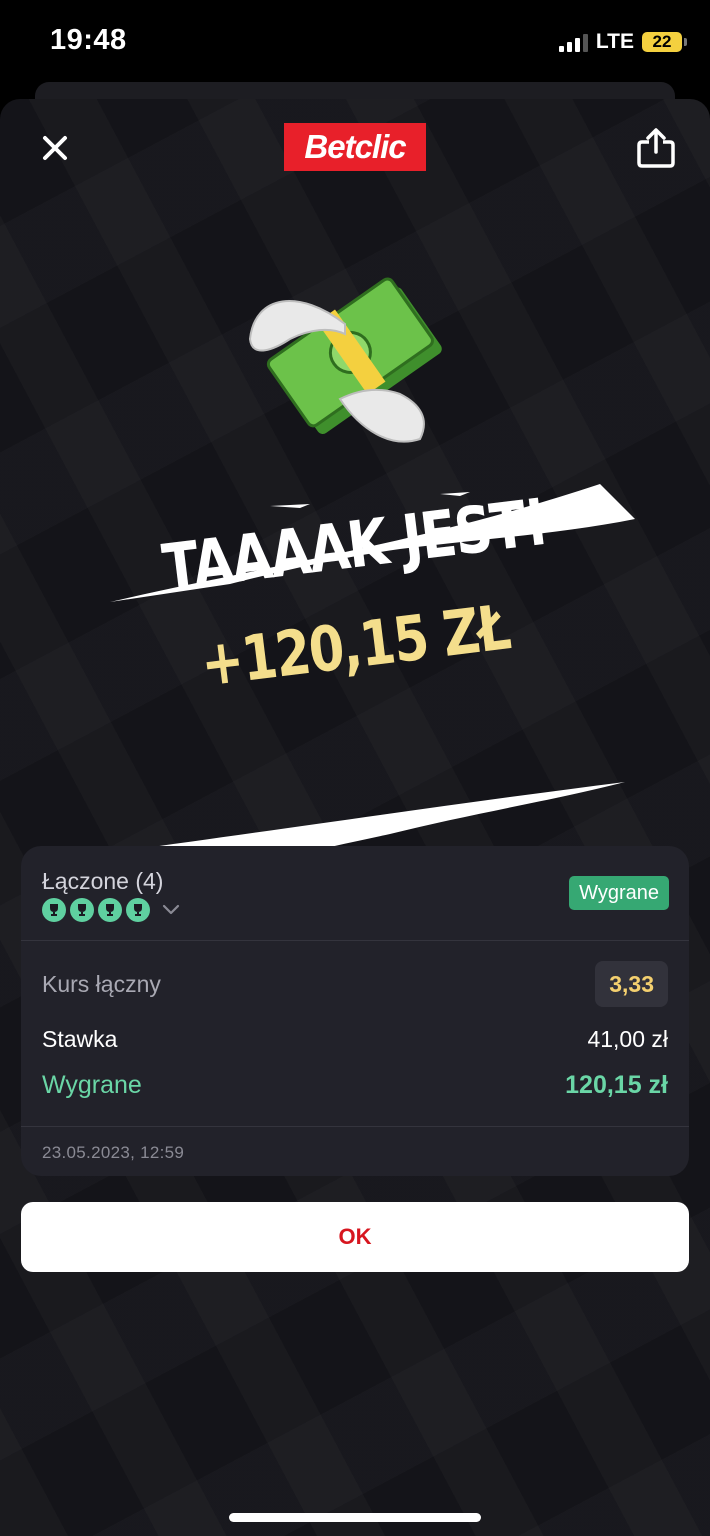 The height and width of the screenshot is (1536, 710). I want to click on ok-button: OK, so click(355, 1237).